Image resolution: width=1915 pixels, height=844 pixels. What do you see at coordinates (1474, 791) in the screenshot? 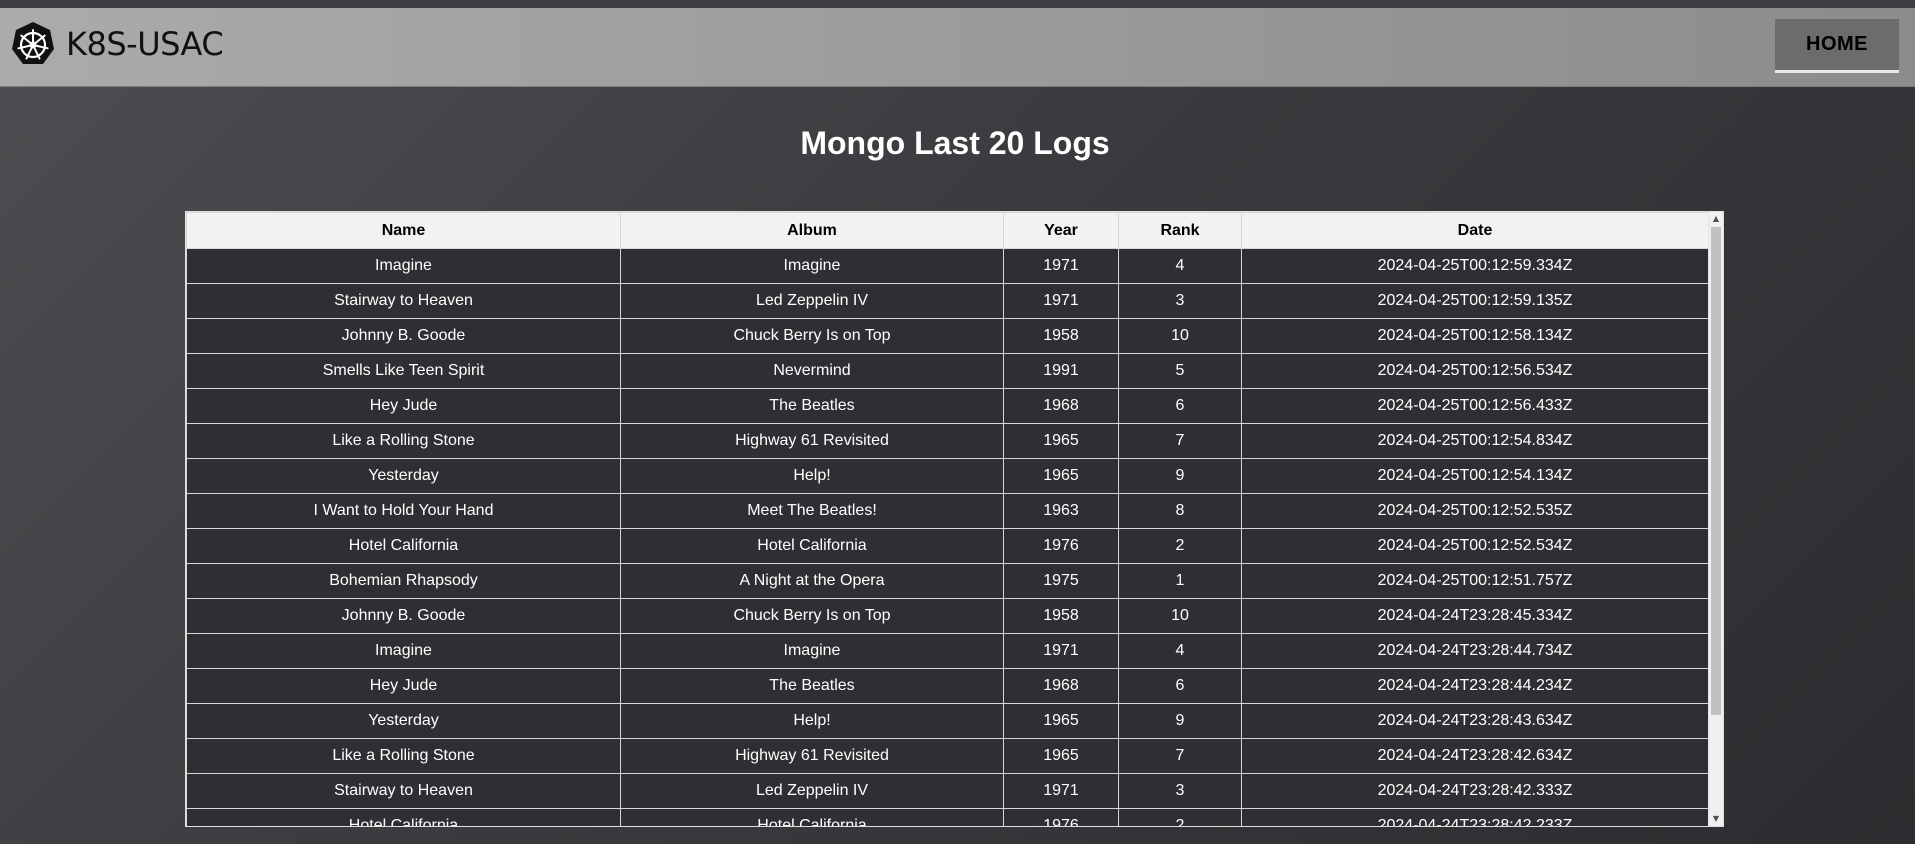
I see `cell-date: 2024-04-24T23:28:42.333Z` at bounding box center [1474, 791].